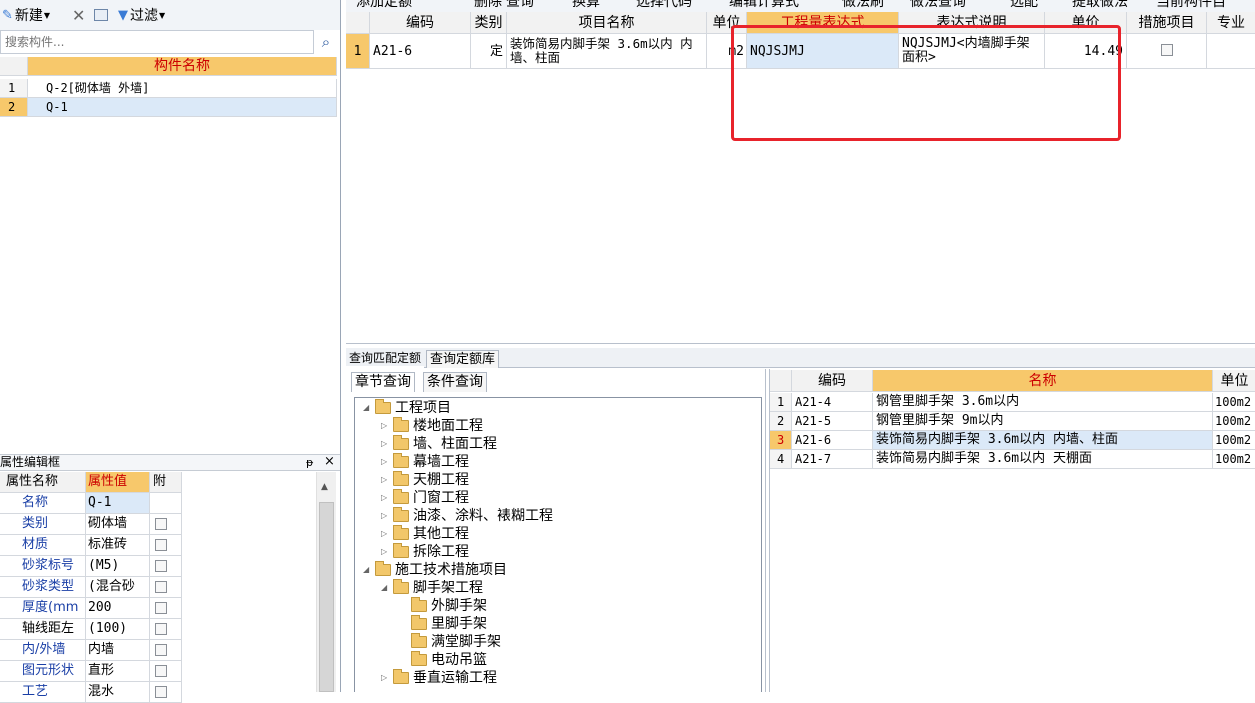 This screenshot has width=1255, height=703. Describe the element at coordinates (1231, 51) in the screenshot. I see `specialty-cell` at that location.